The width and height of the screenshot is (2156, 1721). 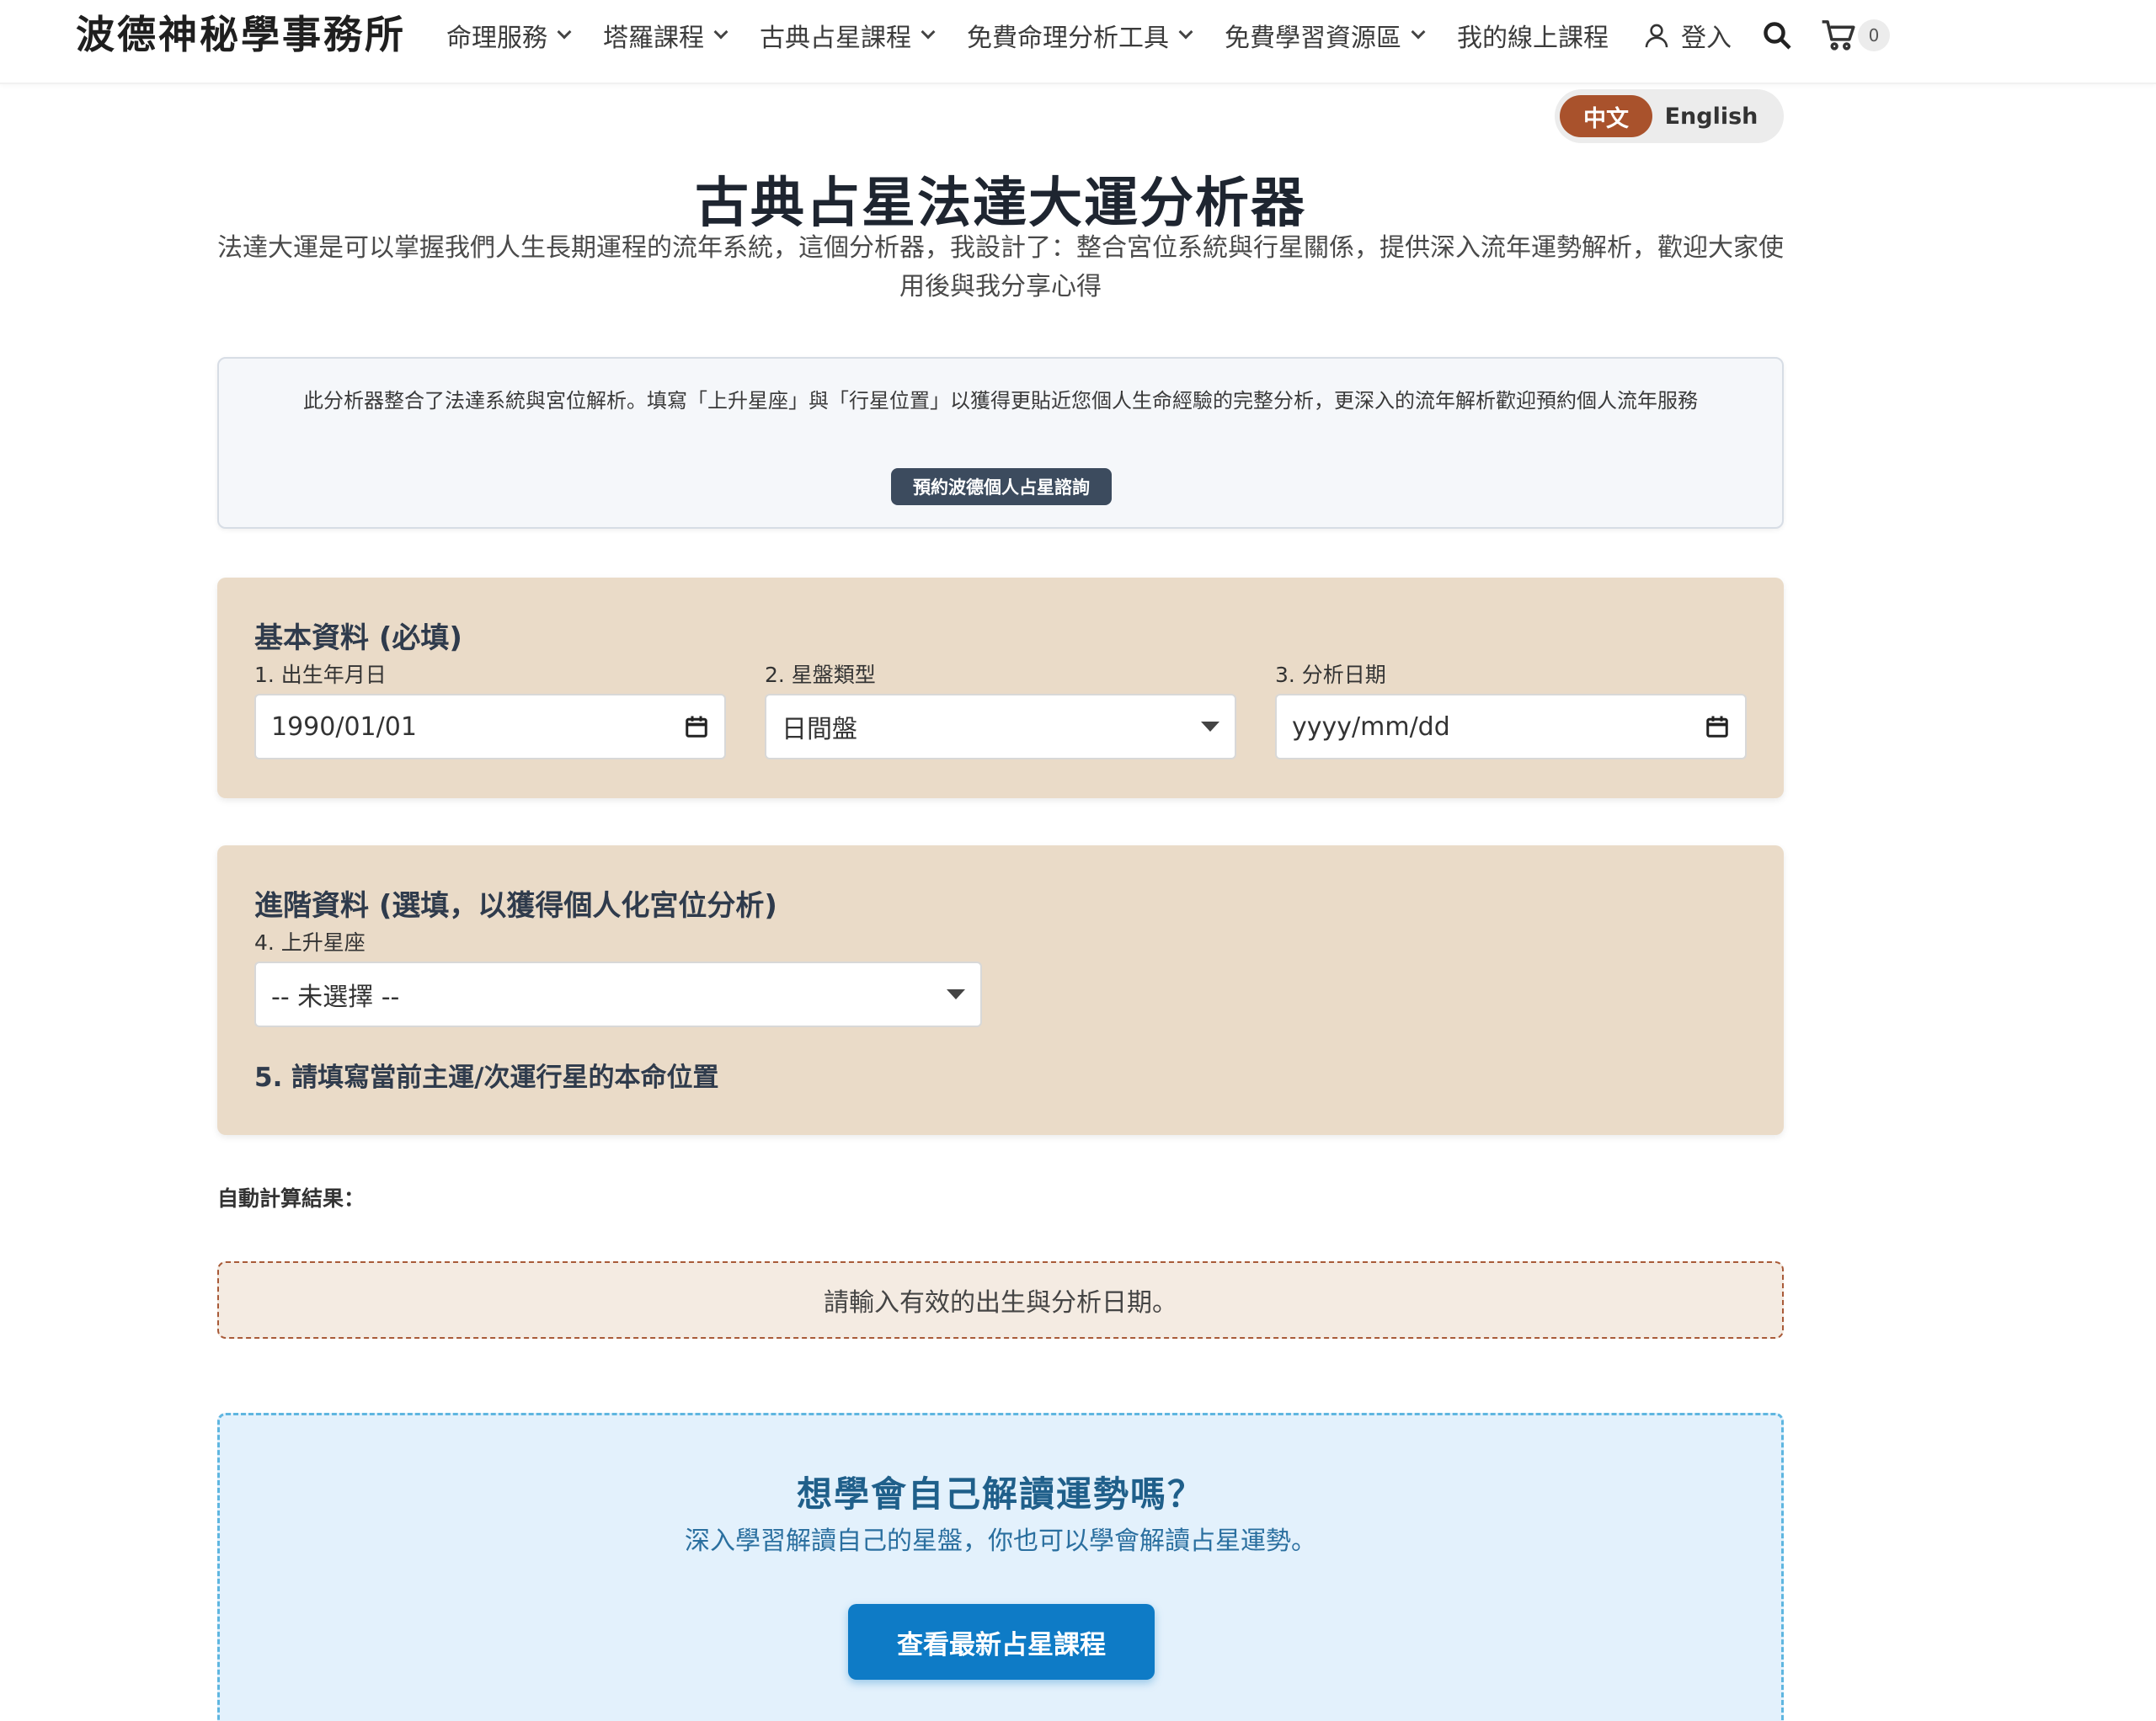 I want to click on ascendant-label: 4. 上升星座, so click(x=310, y=943).